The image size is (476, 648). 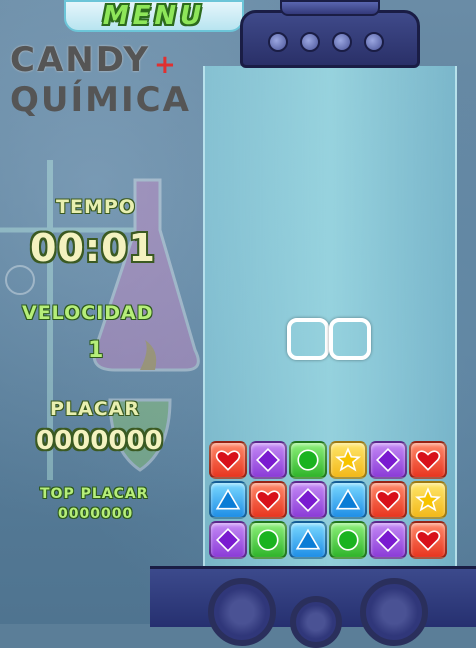 I want to click on tempo-value: 00:01, so click(x=93, y=248).